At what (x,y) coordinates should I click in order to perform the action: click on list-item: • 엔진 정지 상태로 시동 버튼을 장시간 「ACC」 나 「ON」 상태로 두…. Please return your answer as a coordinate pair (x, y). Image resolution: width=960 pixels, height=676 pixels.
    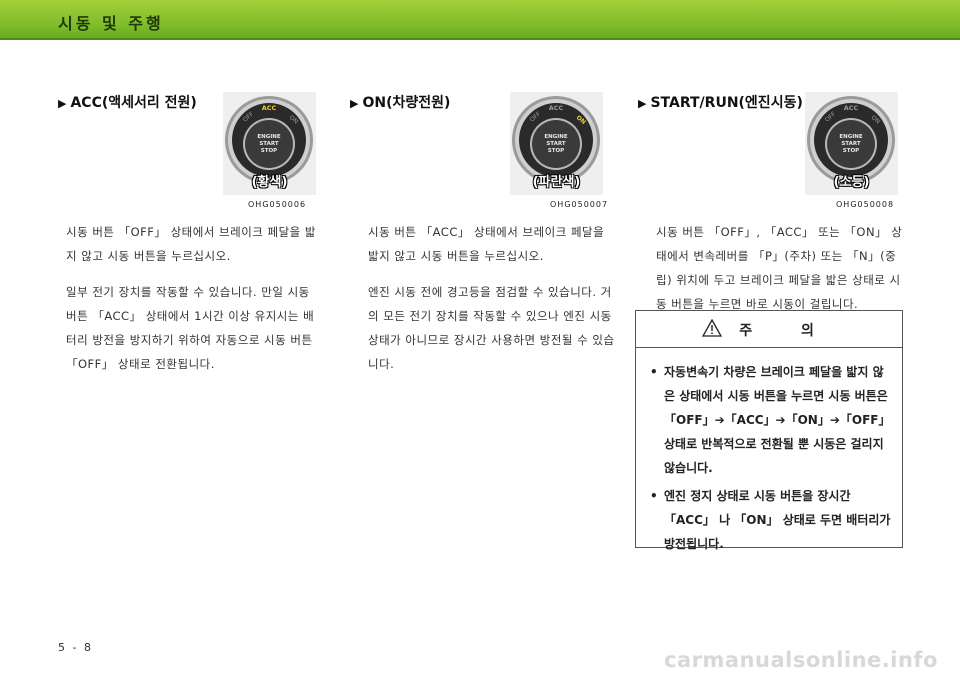
    Looking at the image, I should click on (772, 520).